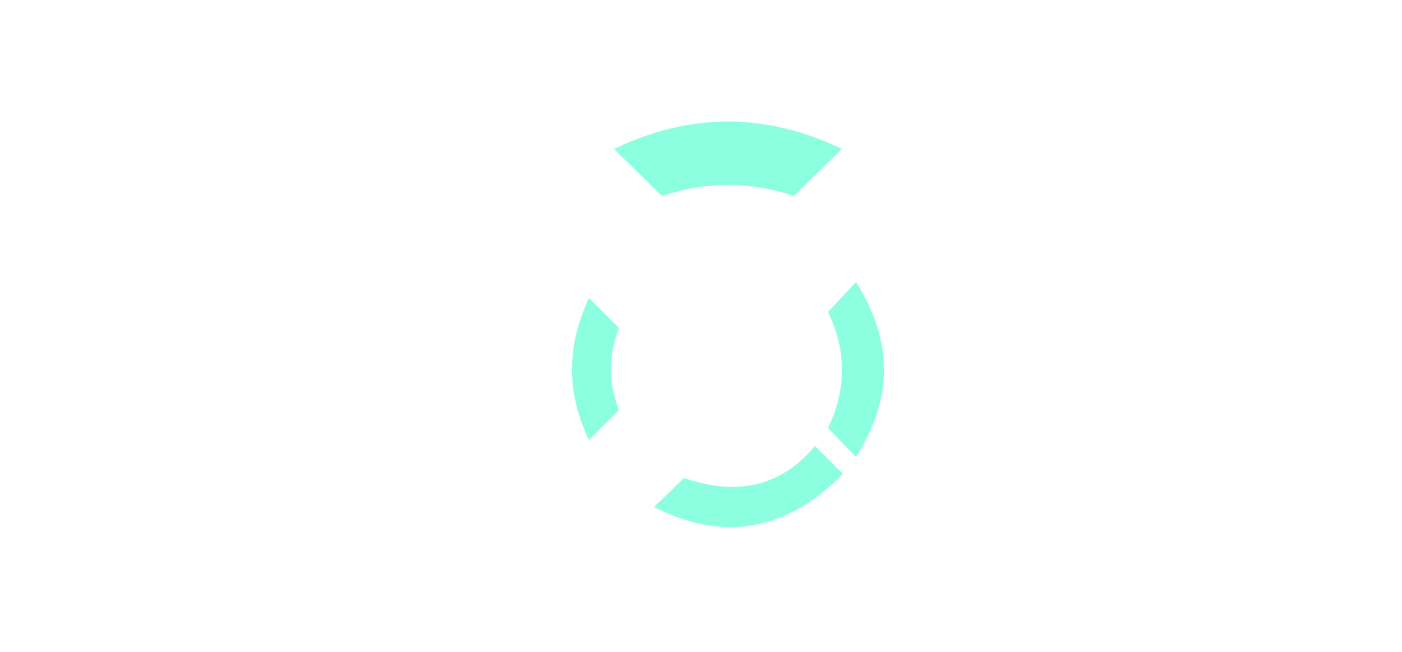  I want to click on segmented-ring-spinner-icon, so click(728, 324).